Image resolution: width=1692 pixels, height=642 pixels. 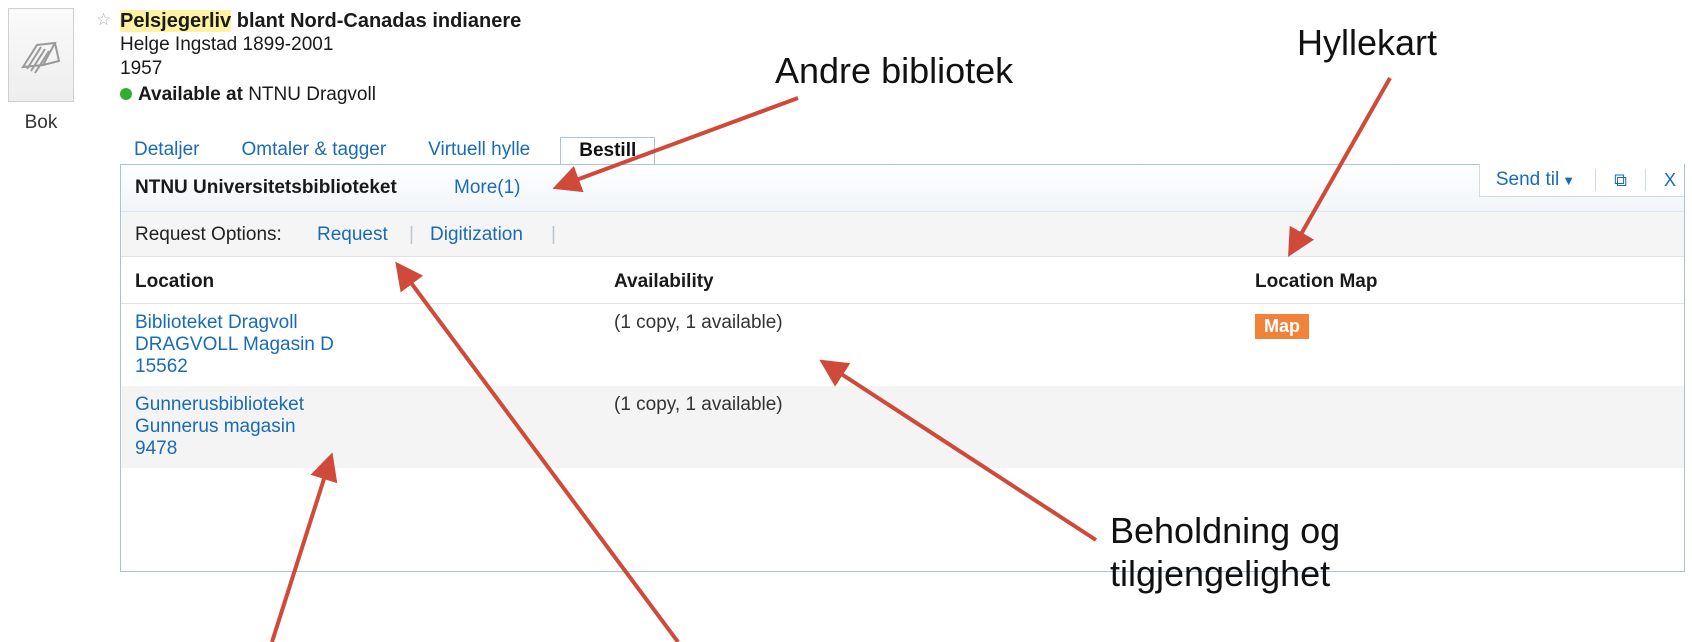 What do you see at coordinates (175, 281) in the screenshot?
I see `column-header-location: Location` at bounding box center [175, 281].